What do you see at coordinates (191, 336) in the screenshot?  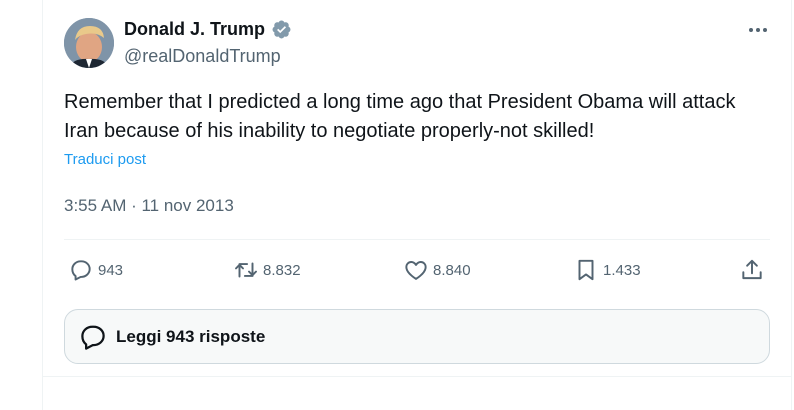 I see `read-replies-label: Leggi 943 risposte` at bounding box center [191, 336].